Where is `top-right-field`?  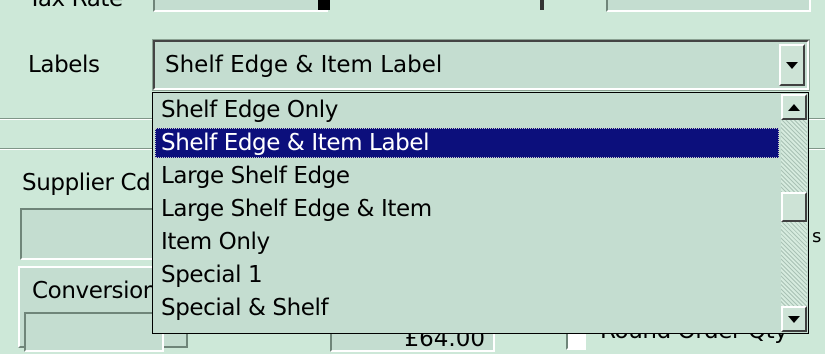
top-right-field is located at coordinates (708, 6).